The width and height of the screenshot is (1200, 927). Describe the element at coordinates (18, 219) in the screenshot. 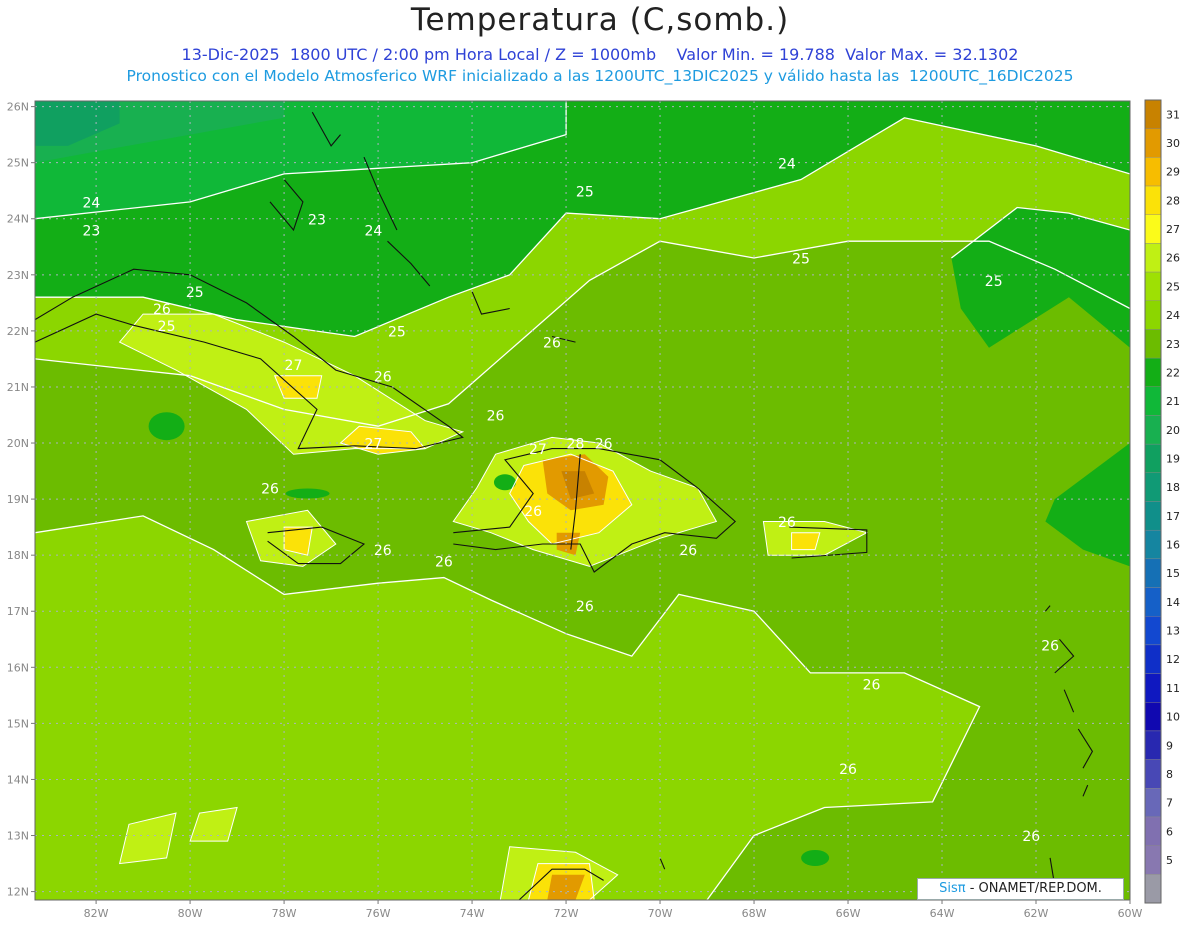

I see `lat-label: 24N` at that location.